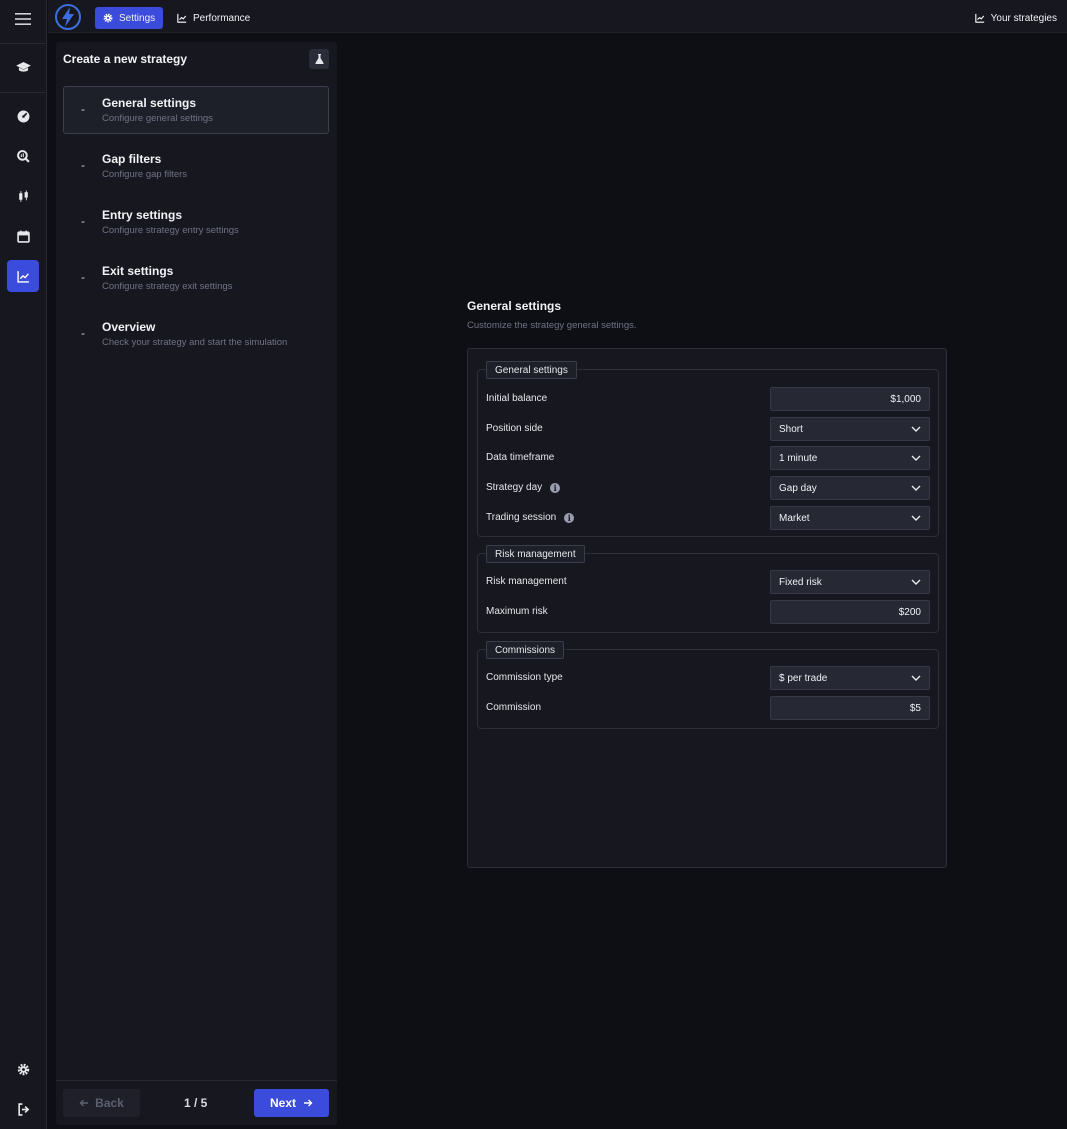 The height and width of the screenshot is (1129, 1067). Describe the element at coordinates (157, 118) in the screenshot. I see `step-subtitle: Configure general settings` at that location.